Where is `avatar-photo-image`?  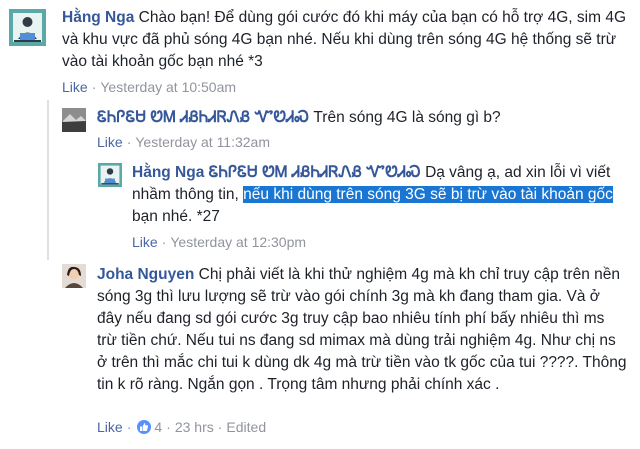
avatar-photo-image is located at coordinates (74, 276).